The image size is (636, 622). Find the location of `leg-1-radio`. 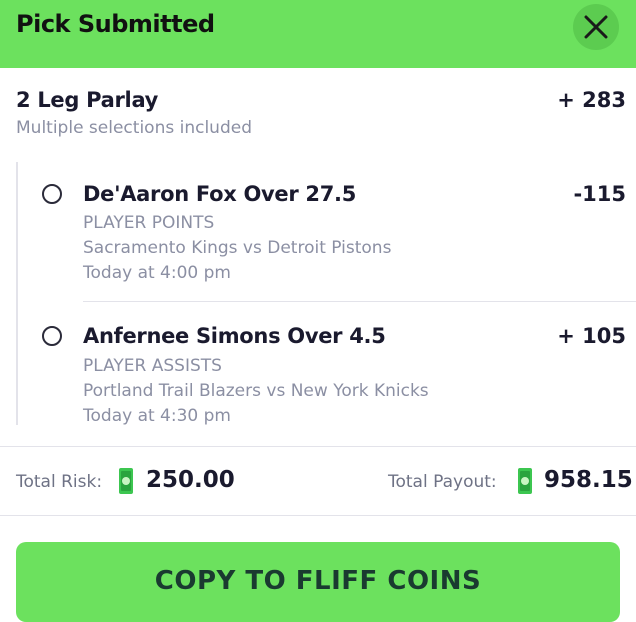

leg-1-radio is located at coordinates (52, 194).